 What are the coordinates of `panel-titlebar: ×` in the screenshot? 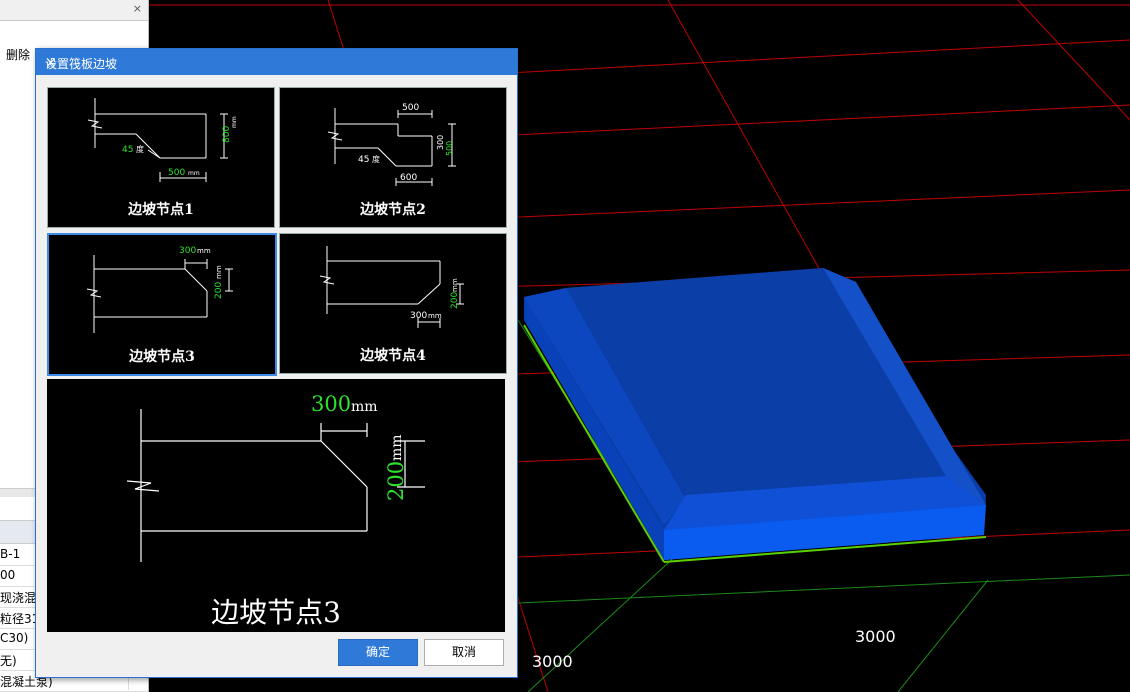 It's located at (74, 10).